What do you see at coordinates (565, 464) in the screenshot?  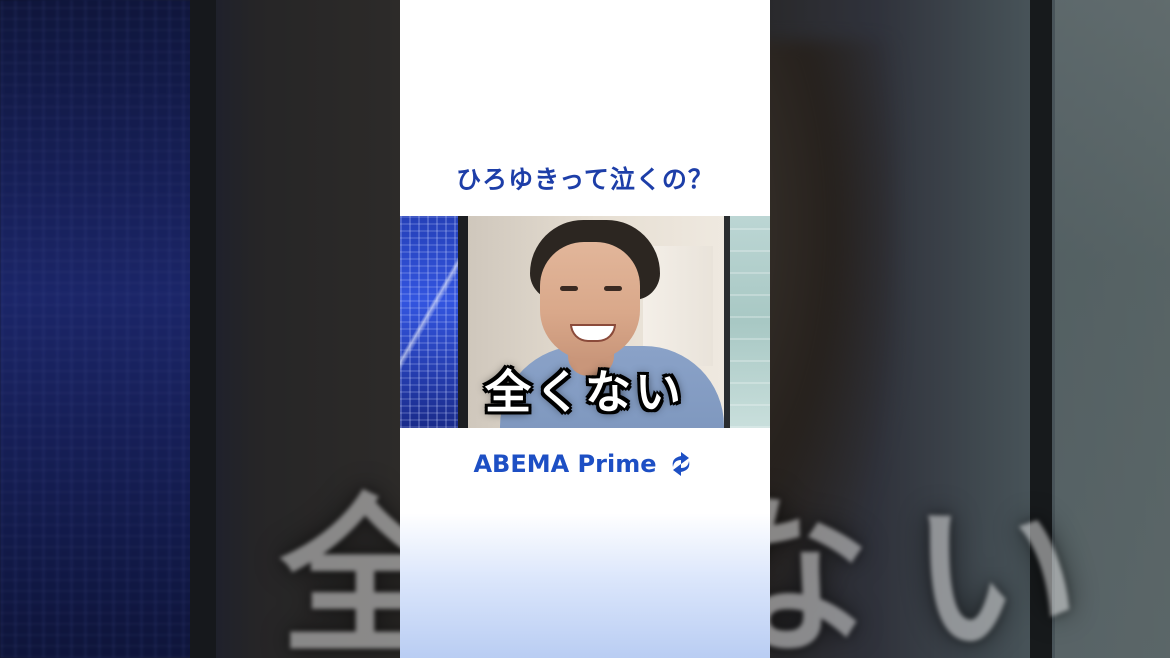 I see `brand-name: ABEMA Prime` at bounding box center [565, 464].